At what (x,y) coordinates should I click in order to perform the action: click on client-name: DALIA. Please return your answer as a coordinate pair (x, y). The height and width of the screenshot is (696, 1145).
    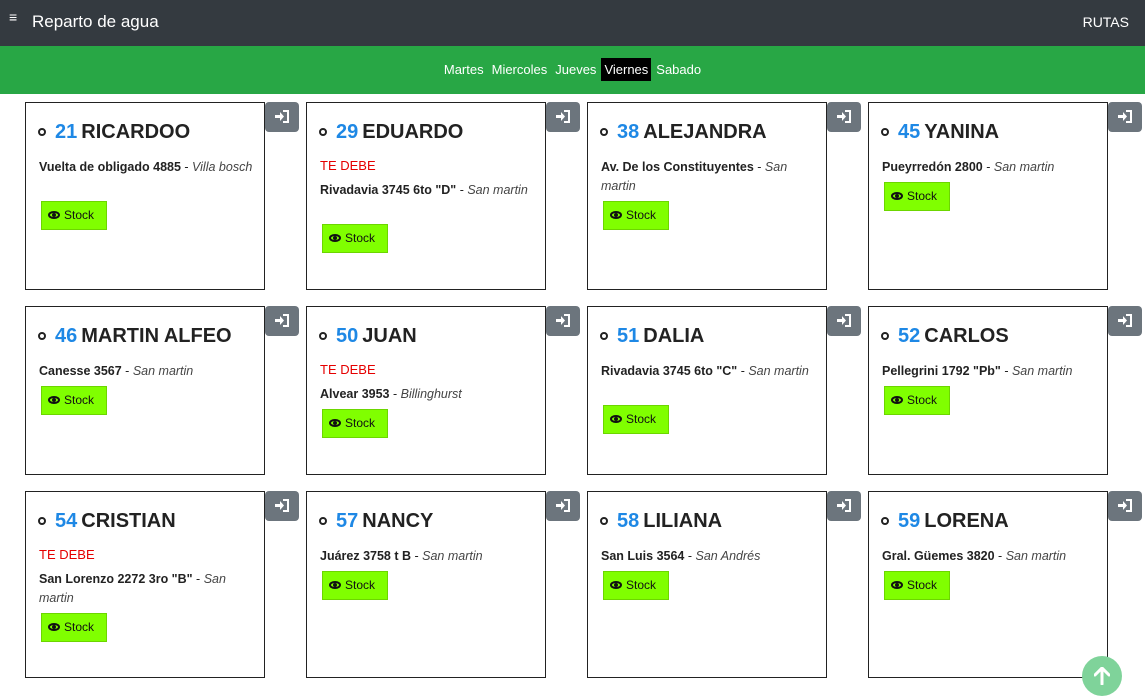
    Looking at the image, I should click on (674, 336).